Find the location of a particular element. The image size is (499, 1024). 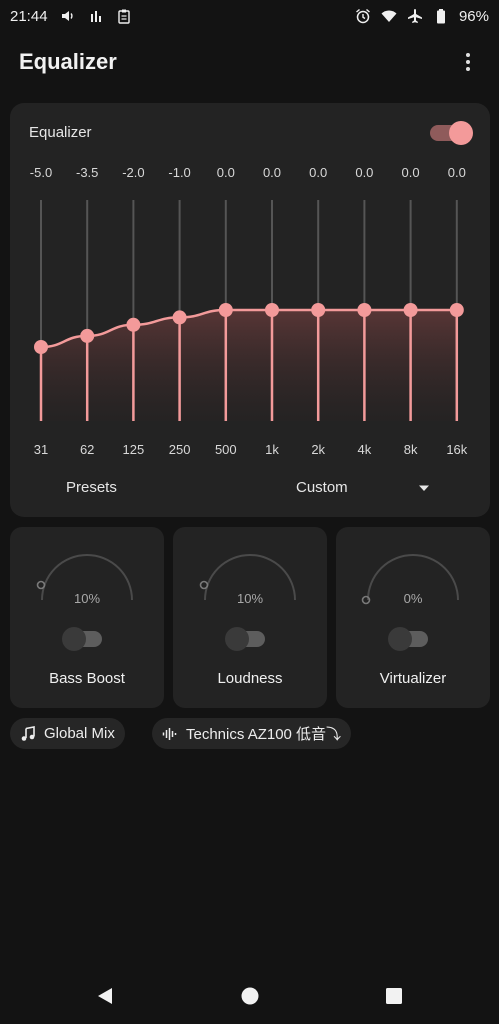

status-bar: 21:44 96% is located at coordinates (249, 16).